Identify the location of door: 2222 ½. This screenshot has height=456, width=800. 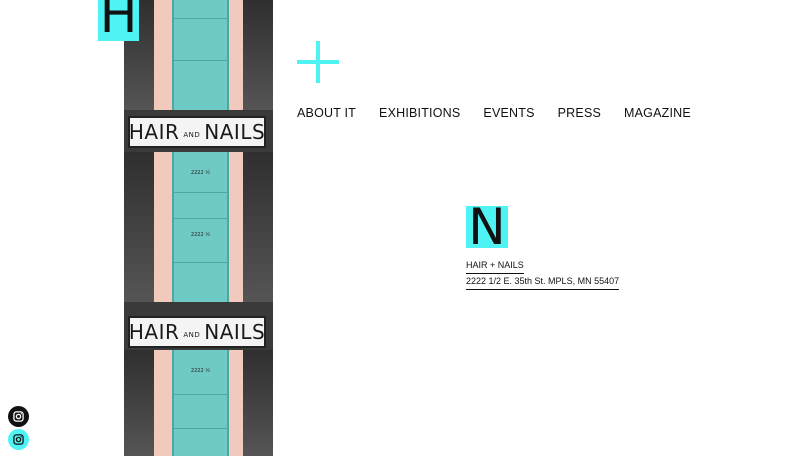
(200, 403).